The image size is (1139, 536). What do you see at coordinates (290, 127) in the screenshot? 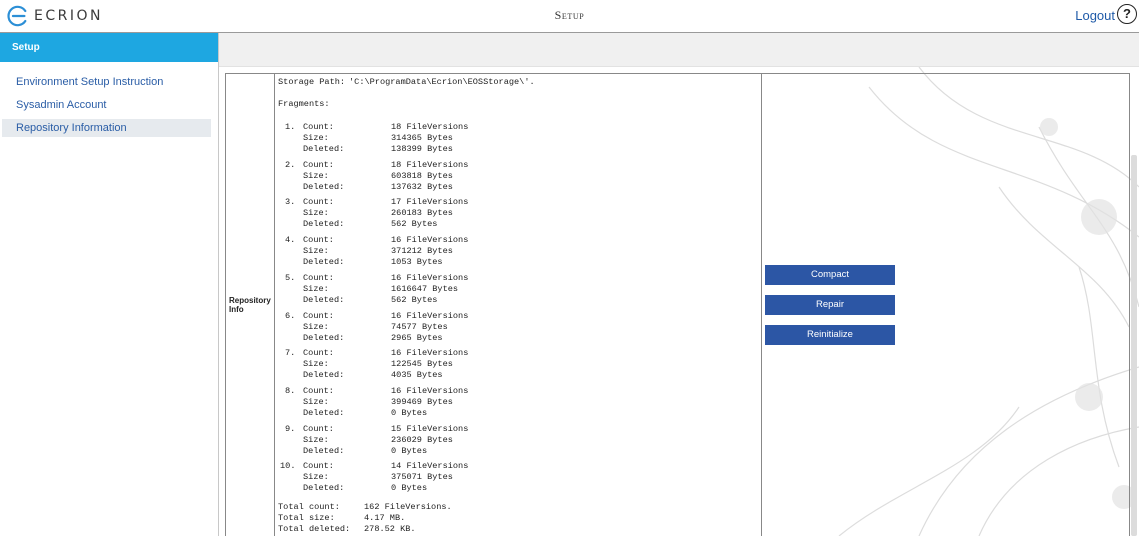
I see `fragment-index: 1.` at bounding box center [290, 127].